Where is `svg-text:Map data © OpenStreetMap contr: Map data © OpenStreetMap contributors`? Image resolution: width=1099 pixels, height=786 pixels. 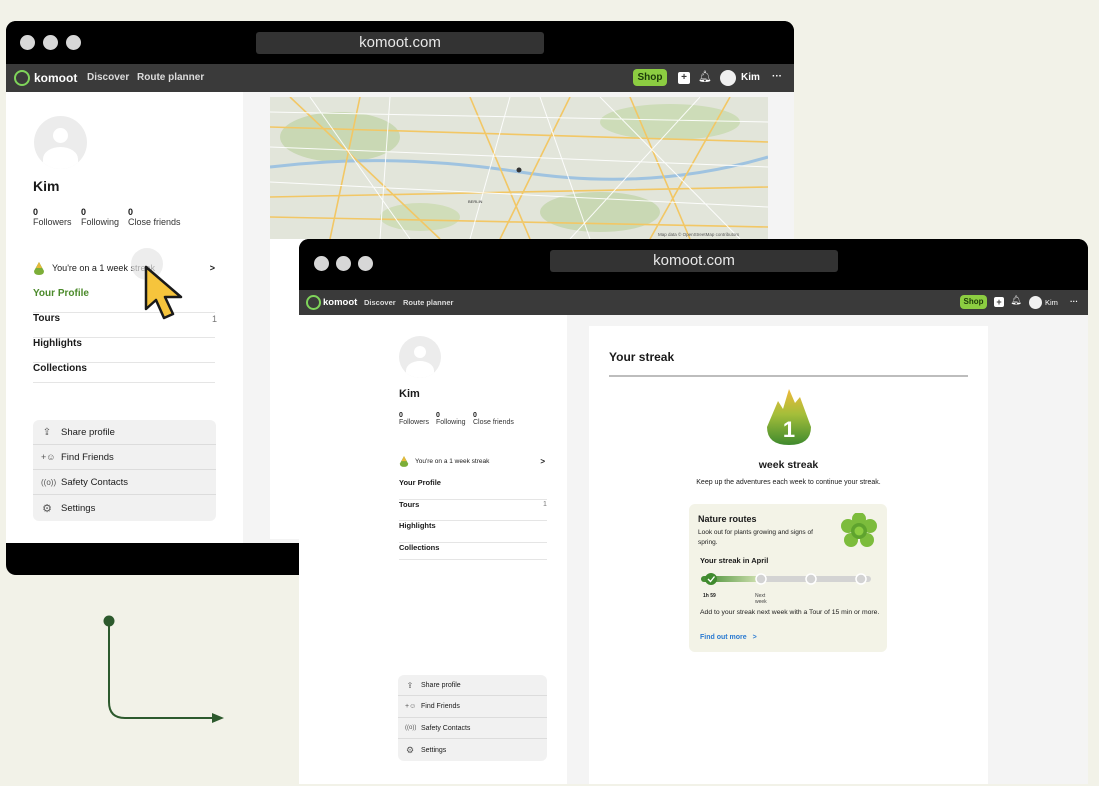 svg-text:Map data © OpenStreetMap contr: Map data © OpenStreetMap contributors is located at coordinates (699, 234).